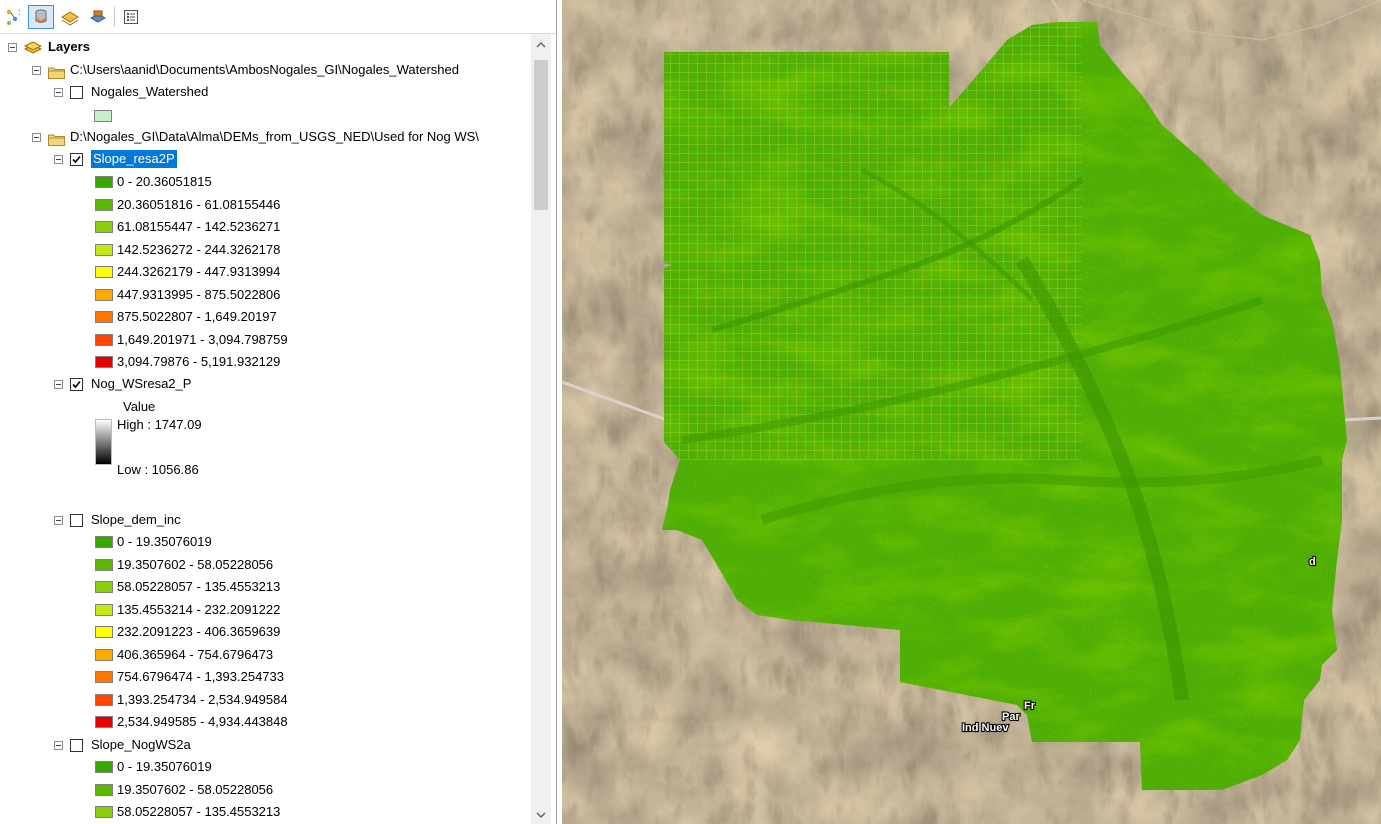 This screenshot has height=824, width=1381. I want to click on layer-slope-nogws2a: Slope_NogWS2a, so click(122, 745).